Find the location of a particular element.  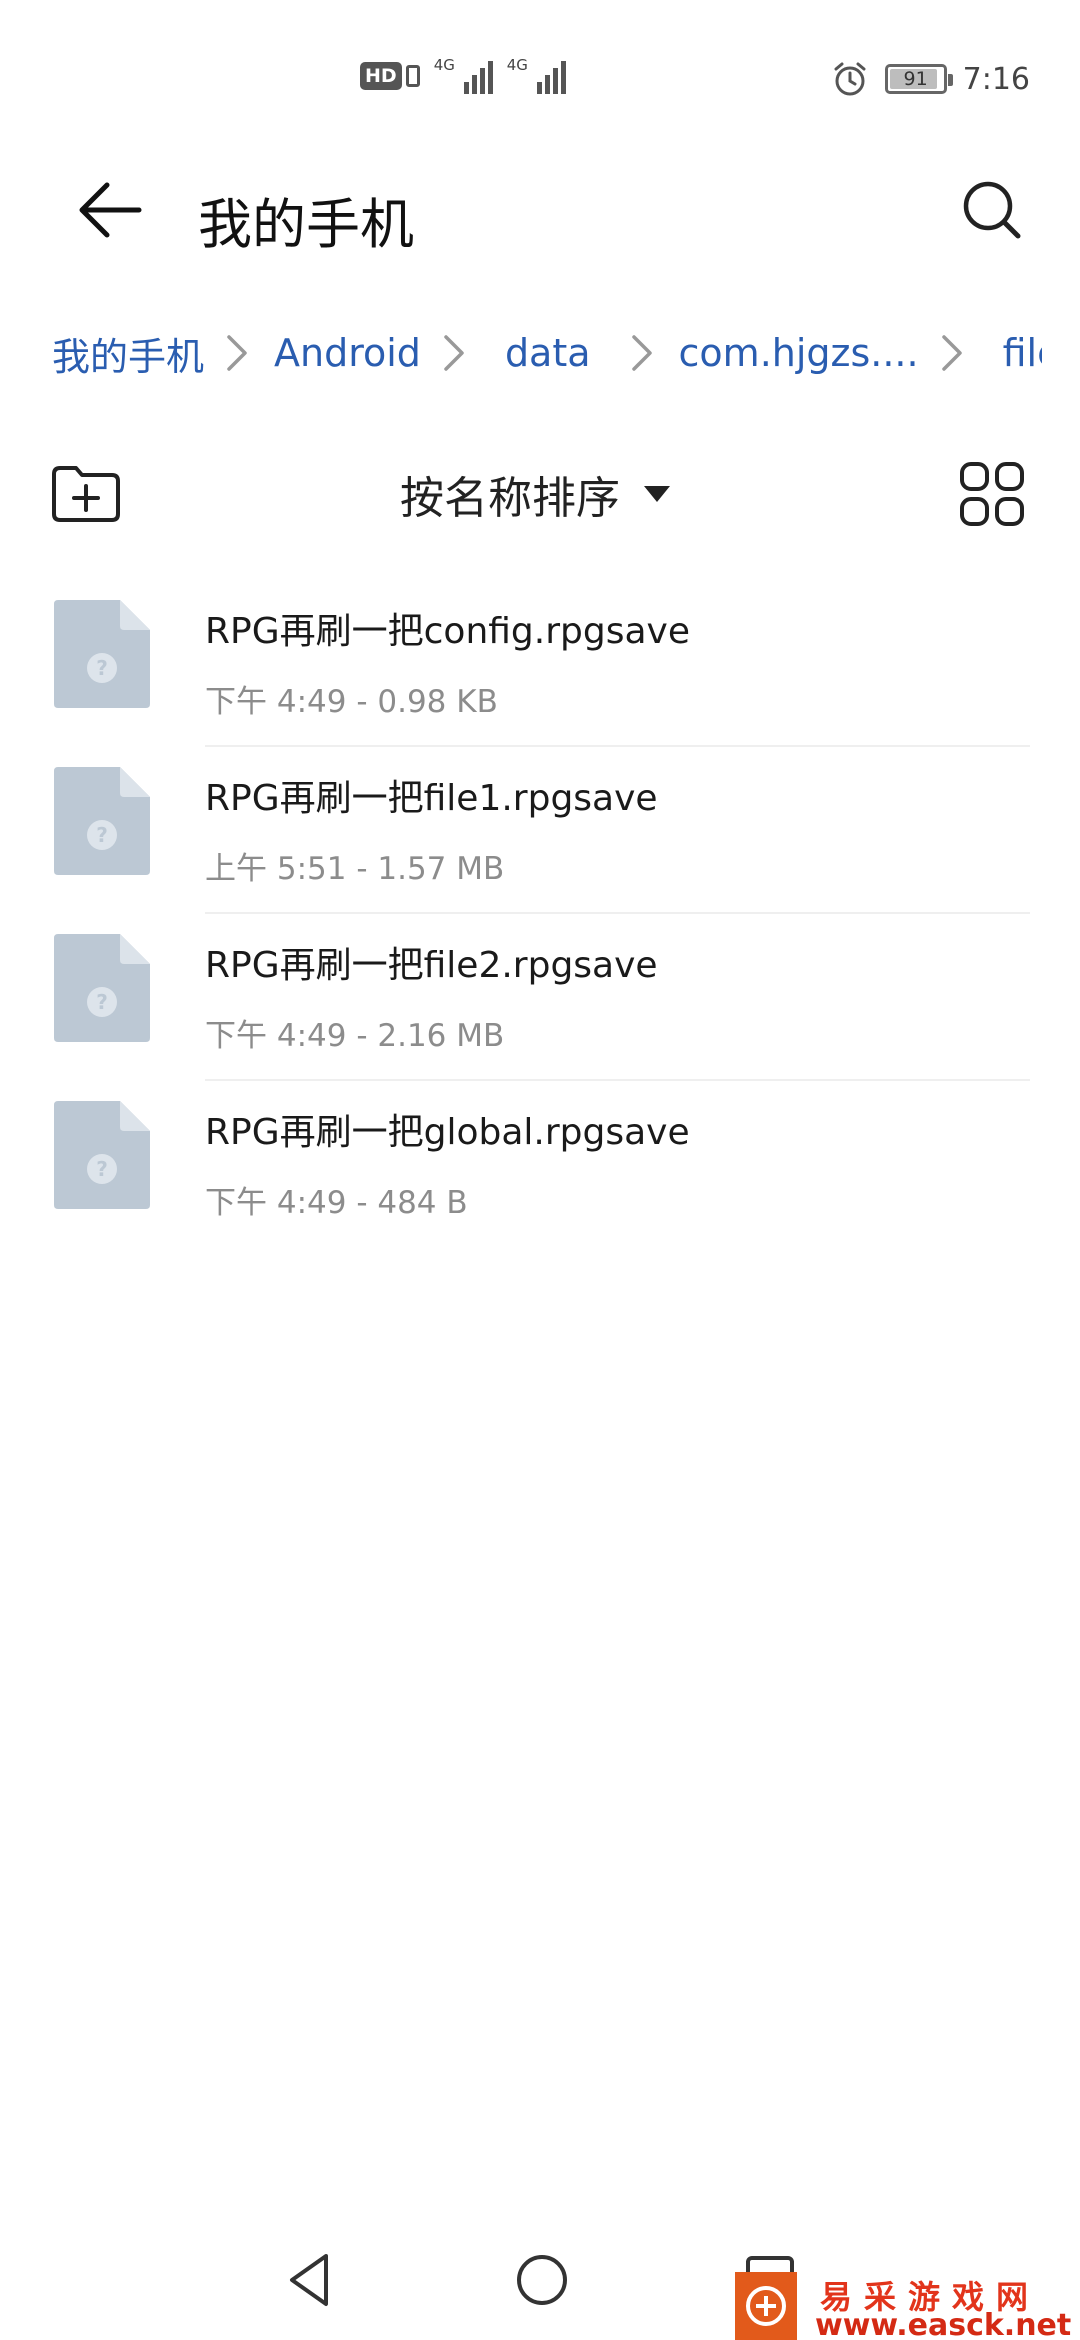

search-icon is located at coordinates (992, 210).